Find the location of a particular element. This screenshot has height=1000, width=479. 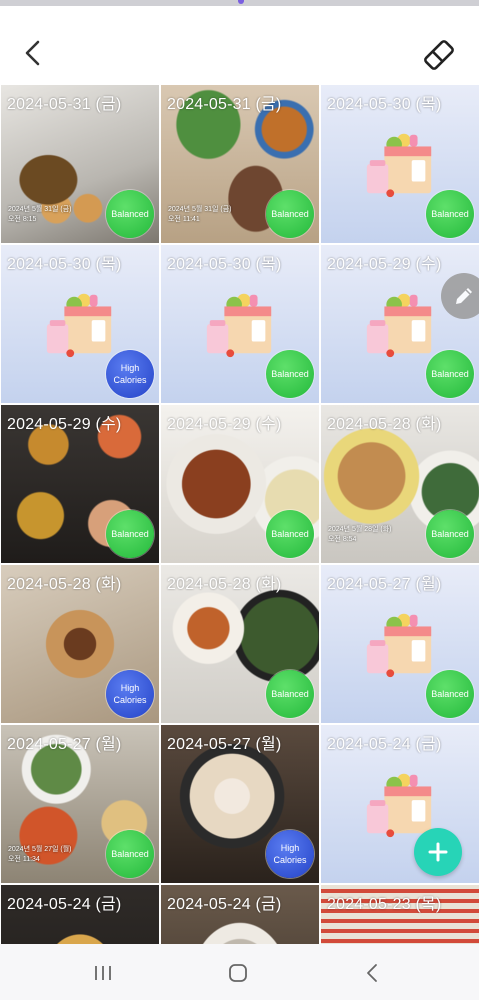

plus-icon is located at coordinates (438, 852).